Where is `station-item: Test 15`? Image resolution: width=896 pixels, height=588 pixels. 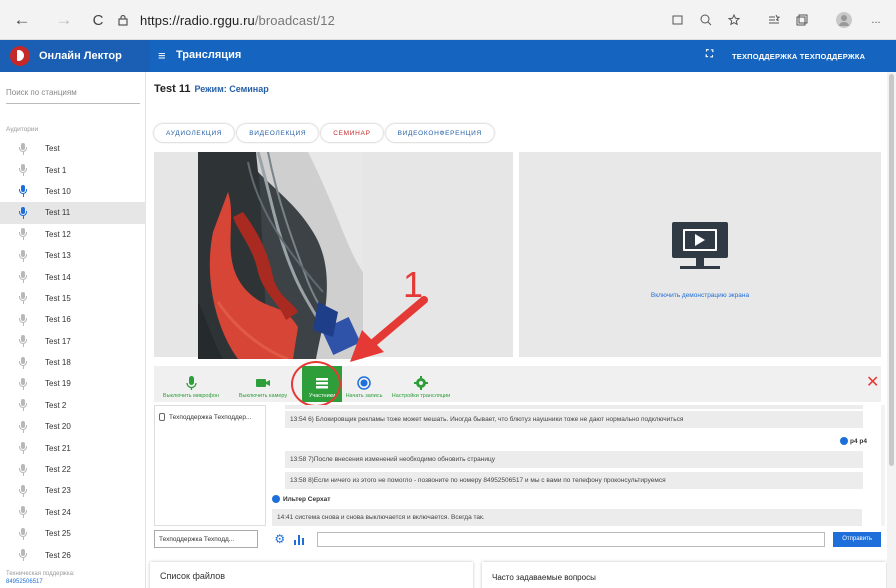 station-item: Test 15 is located at coordinates (73, 298).